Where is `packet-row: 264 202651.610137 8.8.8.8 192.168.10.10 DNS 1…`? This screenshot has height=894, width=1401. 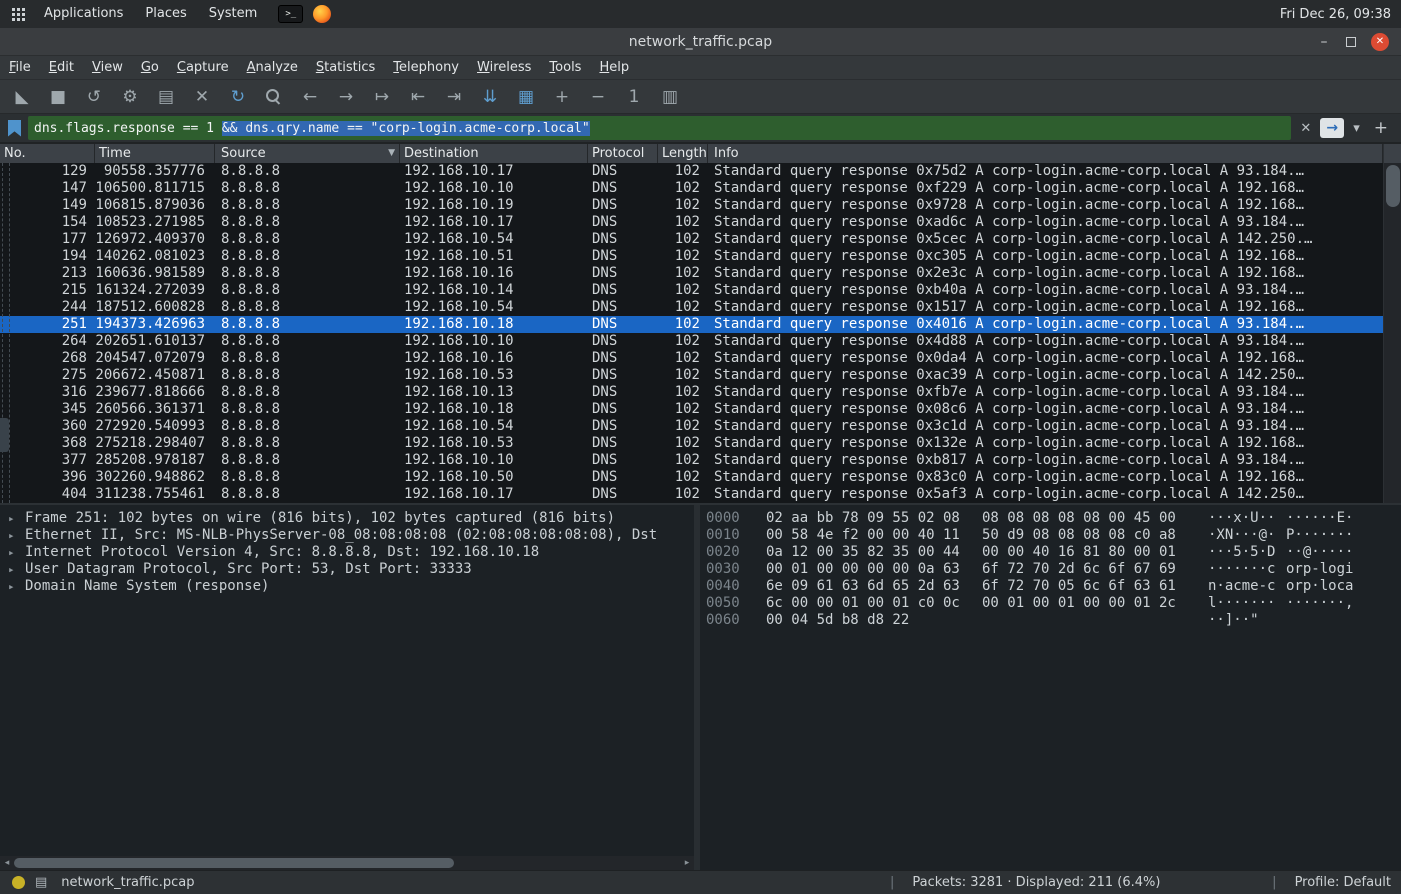
packet-row: 264 202651.610137 8.8.8.8 192.168.10.10 DNS 1… is located at coordinates (691, 341).